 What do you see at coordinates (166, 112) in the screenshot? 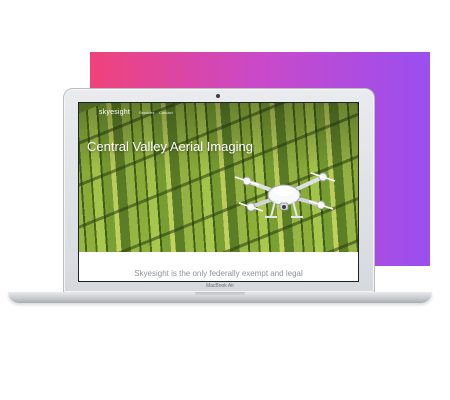
I see `nav-link-contact: Contact` at bounding box center [166, 112].